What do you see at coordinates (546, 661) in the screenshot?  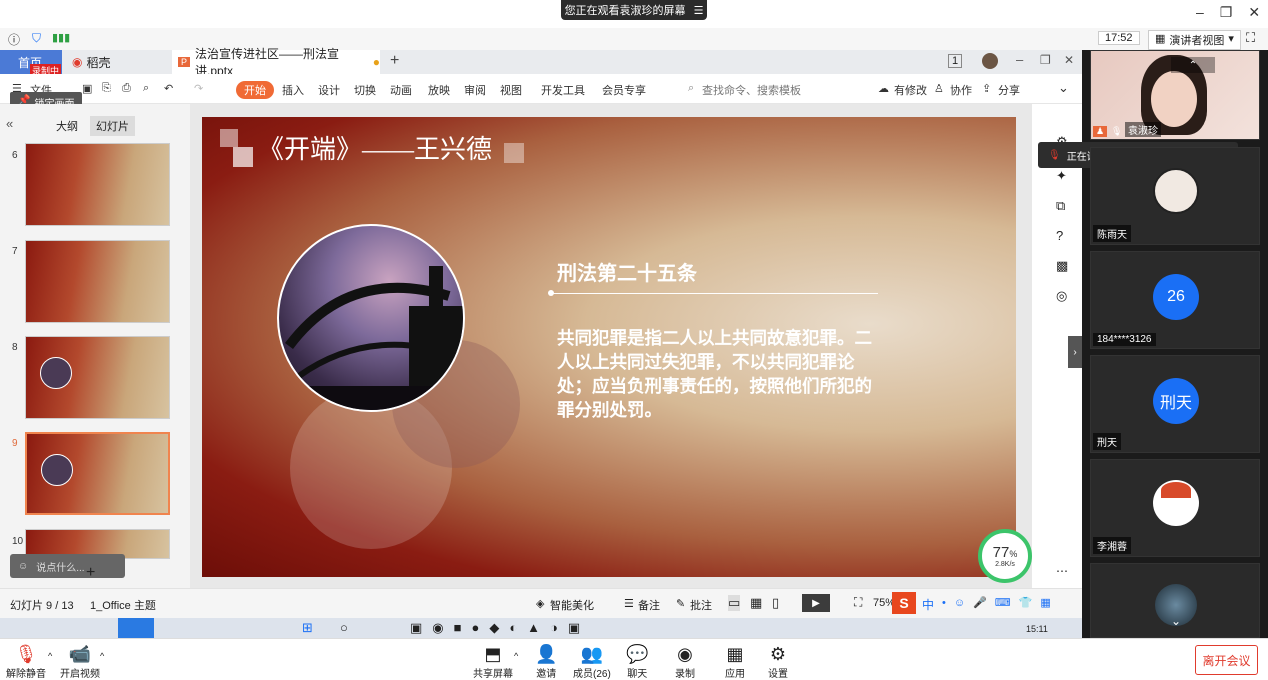 I see `invite-button: 👤 邀请` at bounding box center [546, 661].